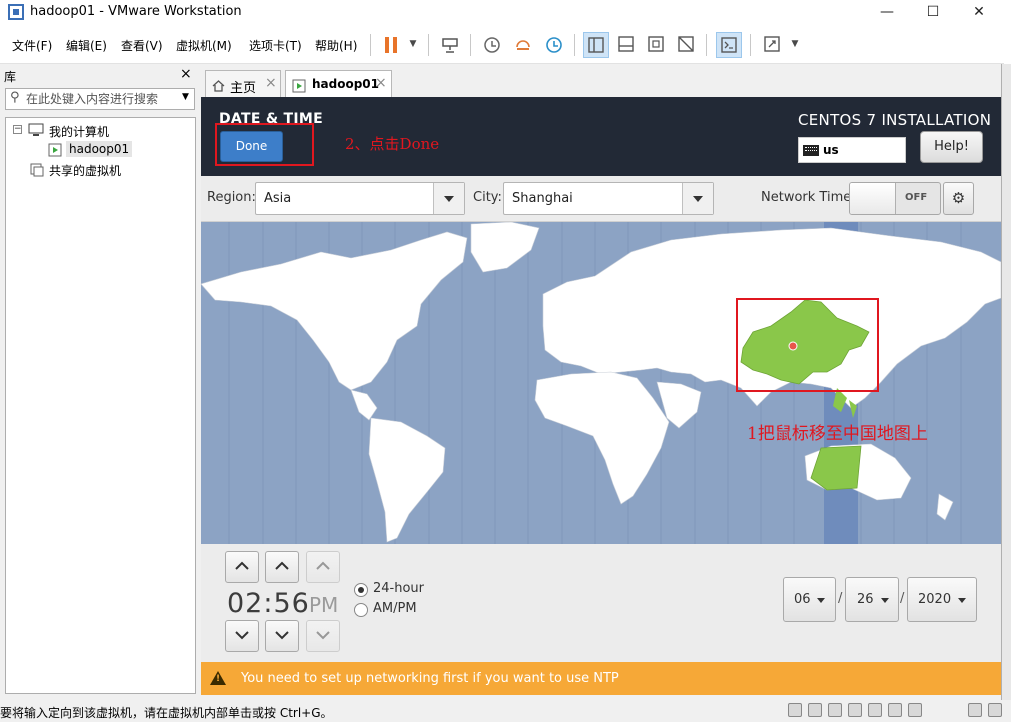 This screenshot has height=722, width=1011. What do you see at coordinates (865, 599) in the screenshot?
I see `day-value: 26` at bounding box center [865, 599].